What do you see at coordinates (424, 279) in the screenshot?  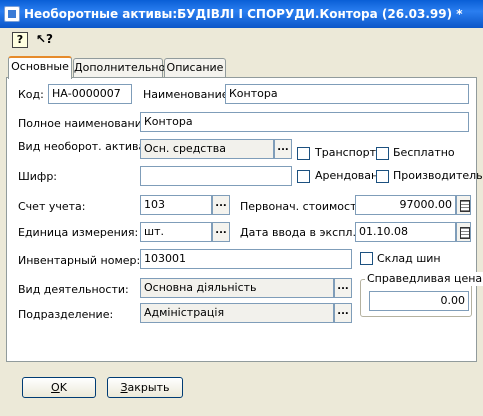 I see `fair-price-label: Справедливая цена` at bounding box center [424, 279].